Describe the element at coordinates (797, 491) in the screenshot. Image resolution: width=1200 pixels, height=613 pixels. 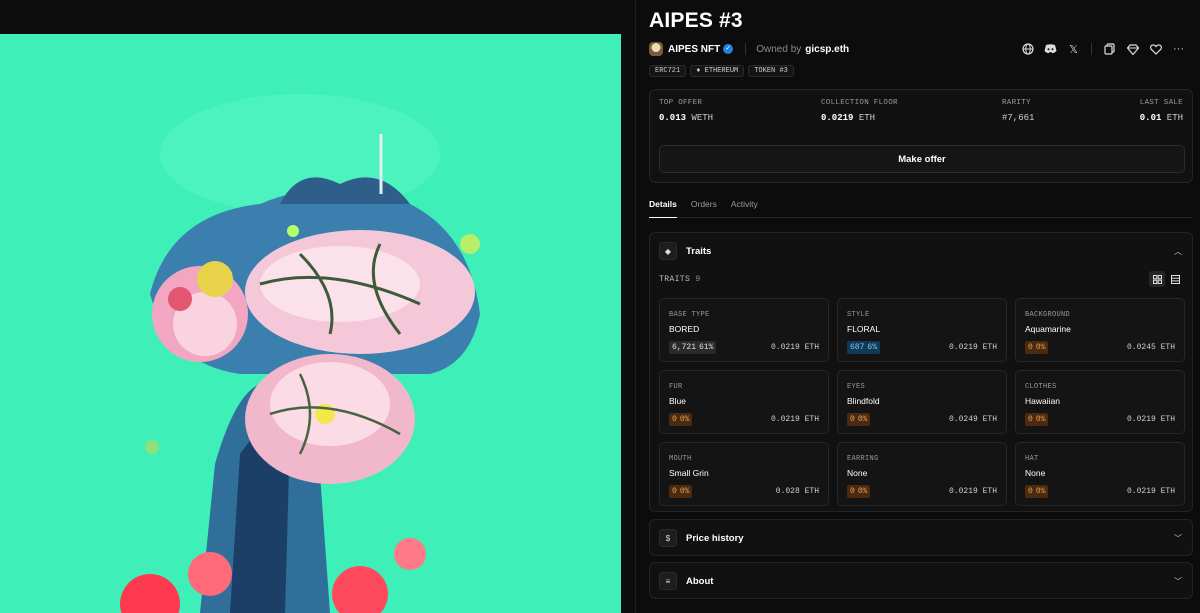
I see `trait-floor-price: 0.028 ETH` at that location.